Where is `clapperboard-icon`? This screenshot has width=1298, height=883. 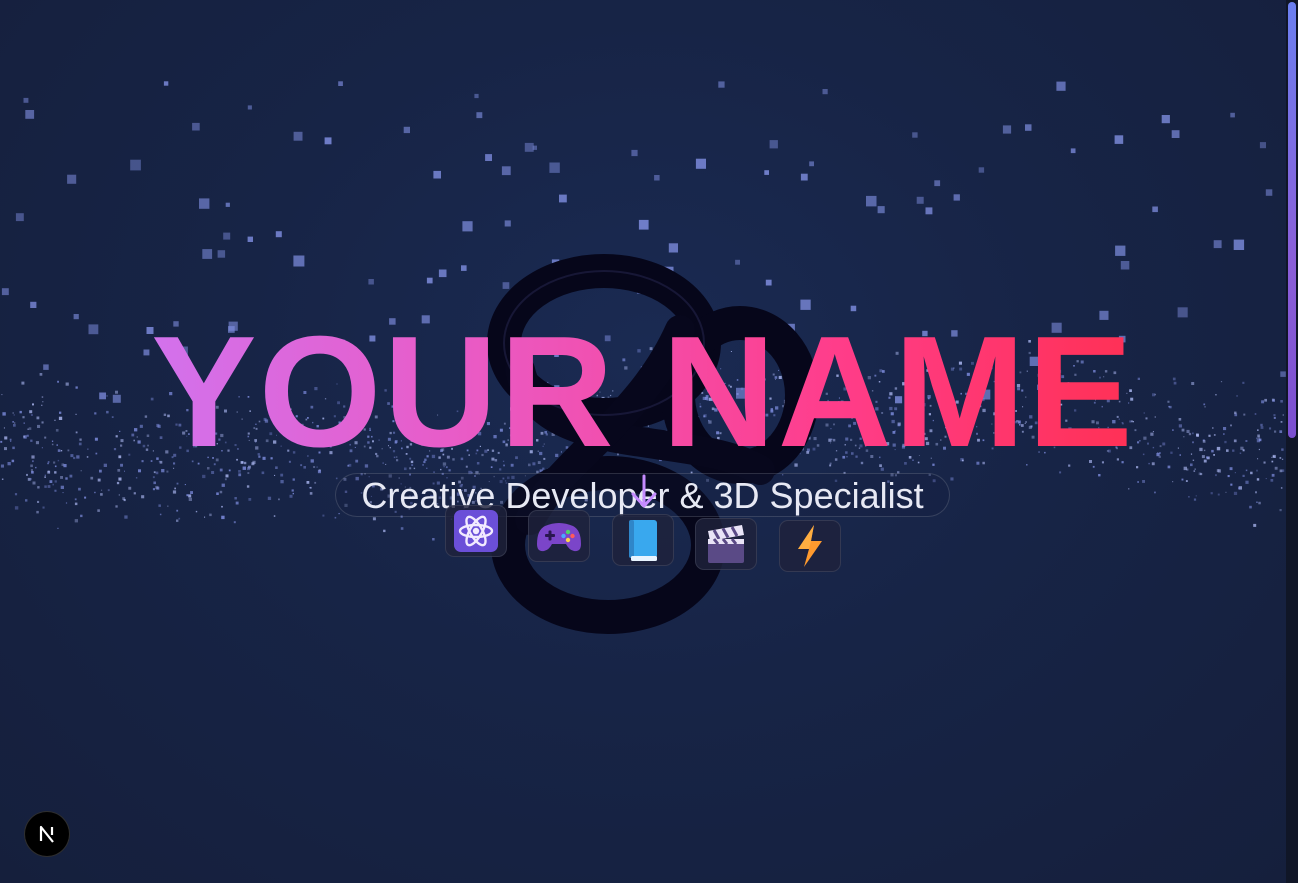 clapperboard-icon is located at coordinates (726, 544).